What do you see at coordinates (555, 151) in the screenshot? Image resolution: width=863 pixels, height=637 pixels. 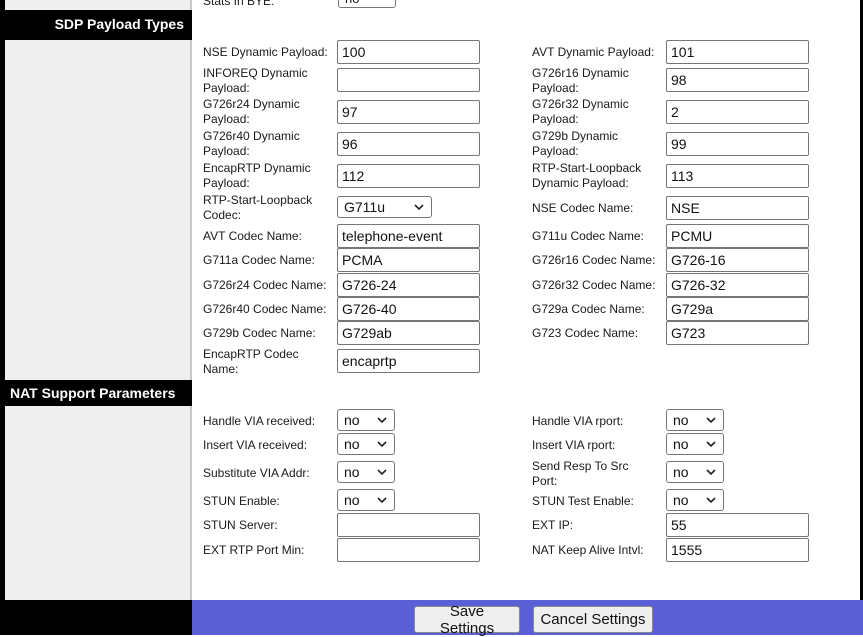 I see `g729b-dynamic-payload-label-2: Payload:` at bounding box center [555, 151].